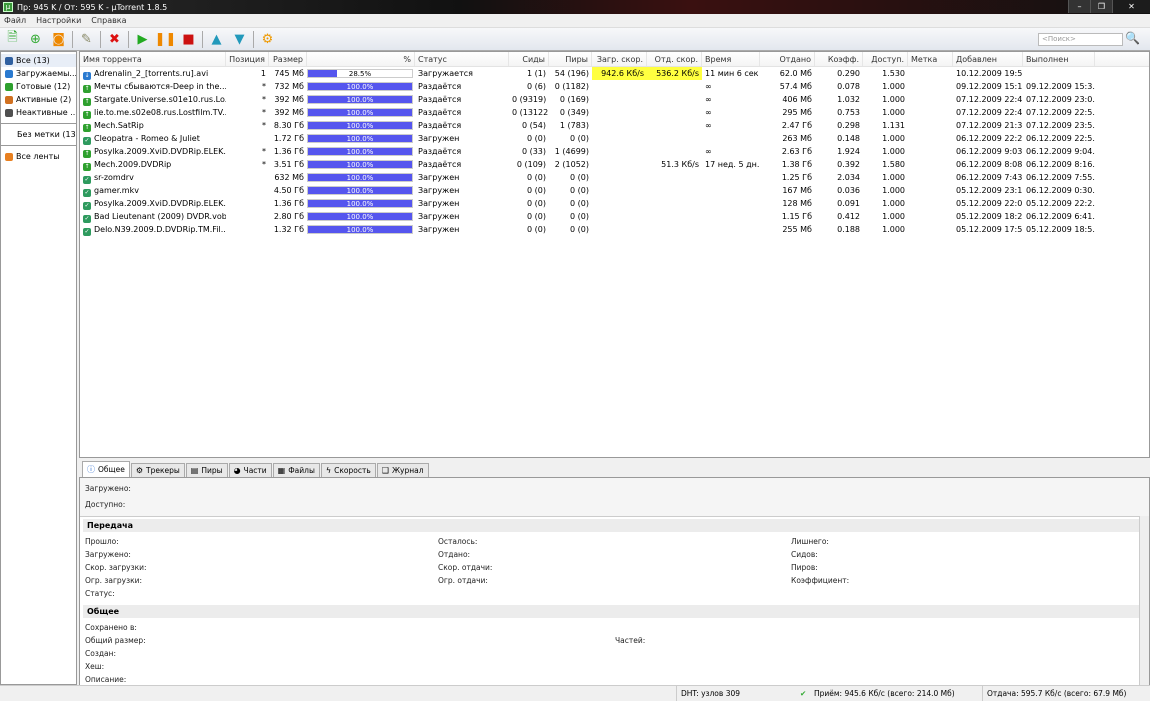 Image resolution: width=1150 pixels, height=701 pixels. Describe the element at coordinates (570, 59) in the screenshot. I see `column-header-peers: Пиры` at that location.